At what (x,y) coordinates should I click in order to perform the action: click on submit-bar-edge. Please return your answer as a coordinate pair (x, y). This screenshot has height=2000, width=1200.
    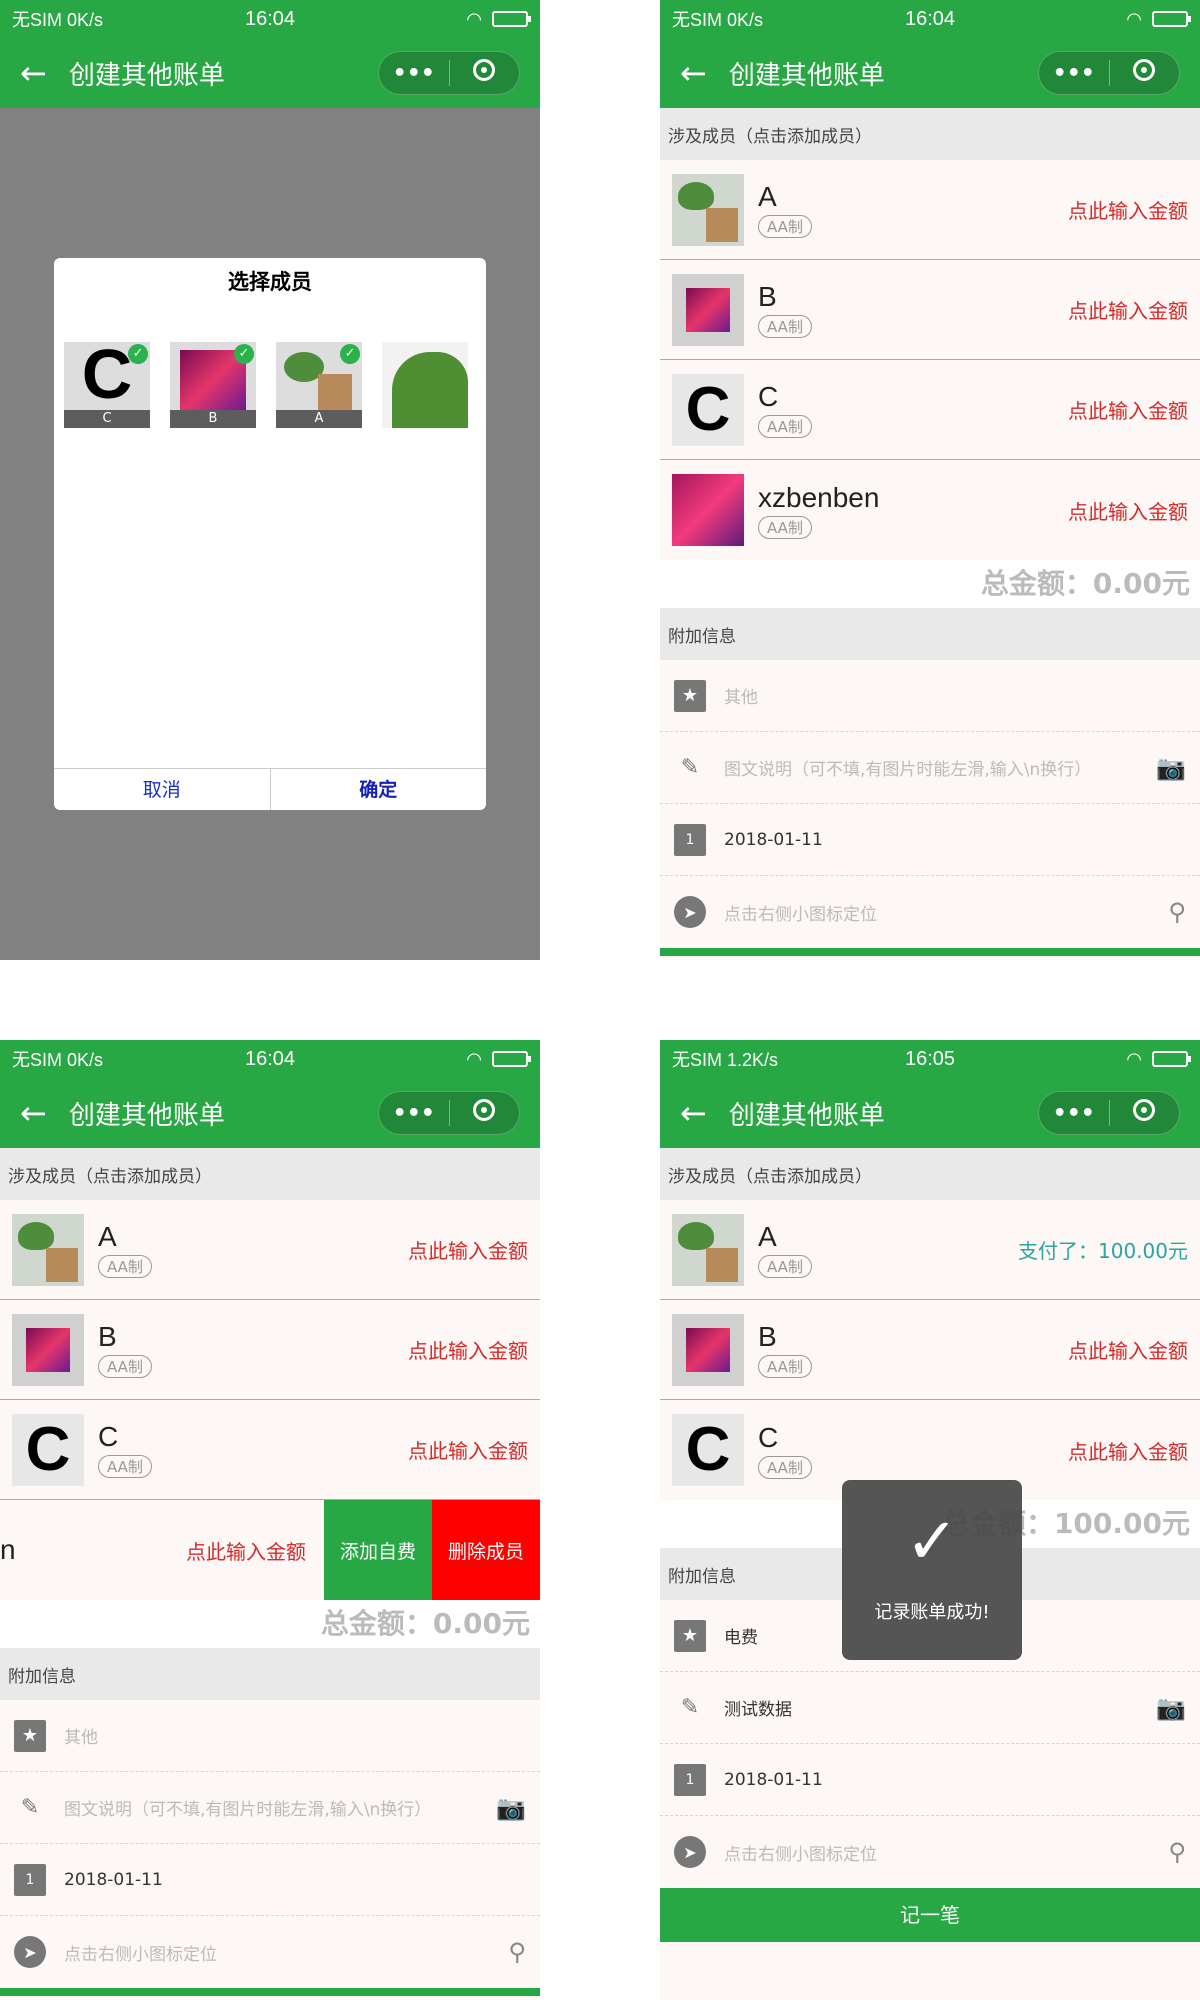
    Looking at the image, I should click on (270, 1992).